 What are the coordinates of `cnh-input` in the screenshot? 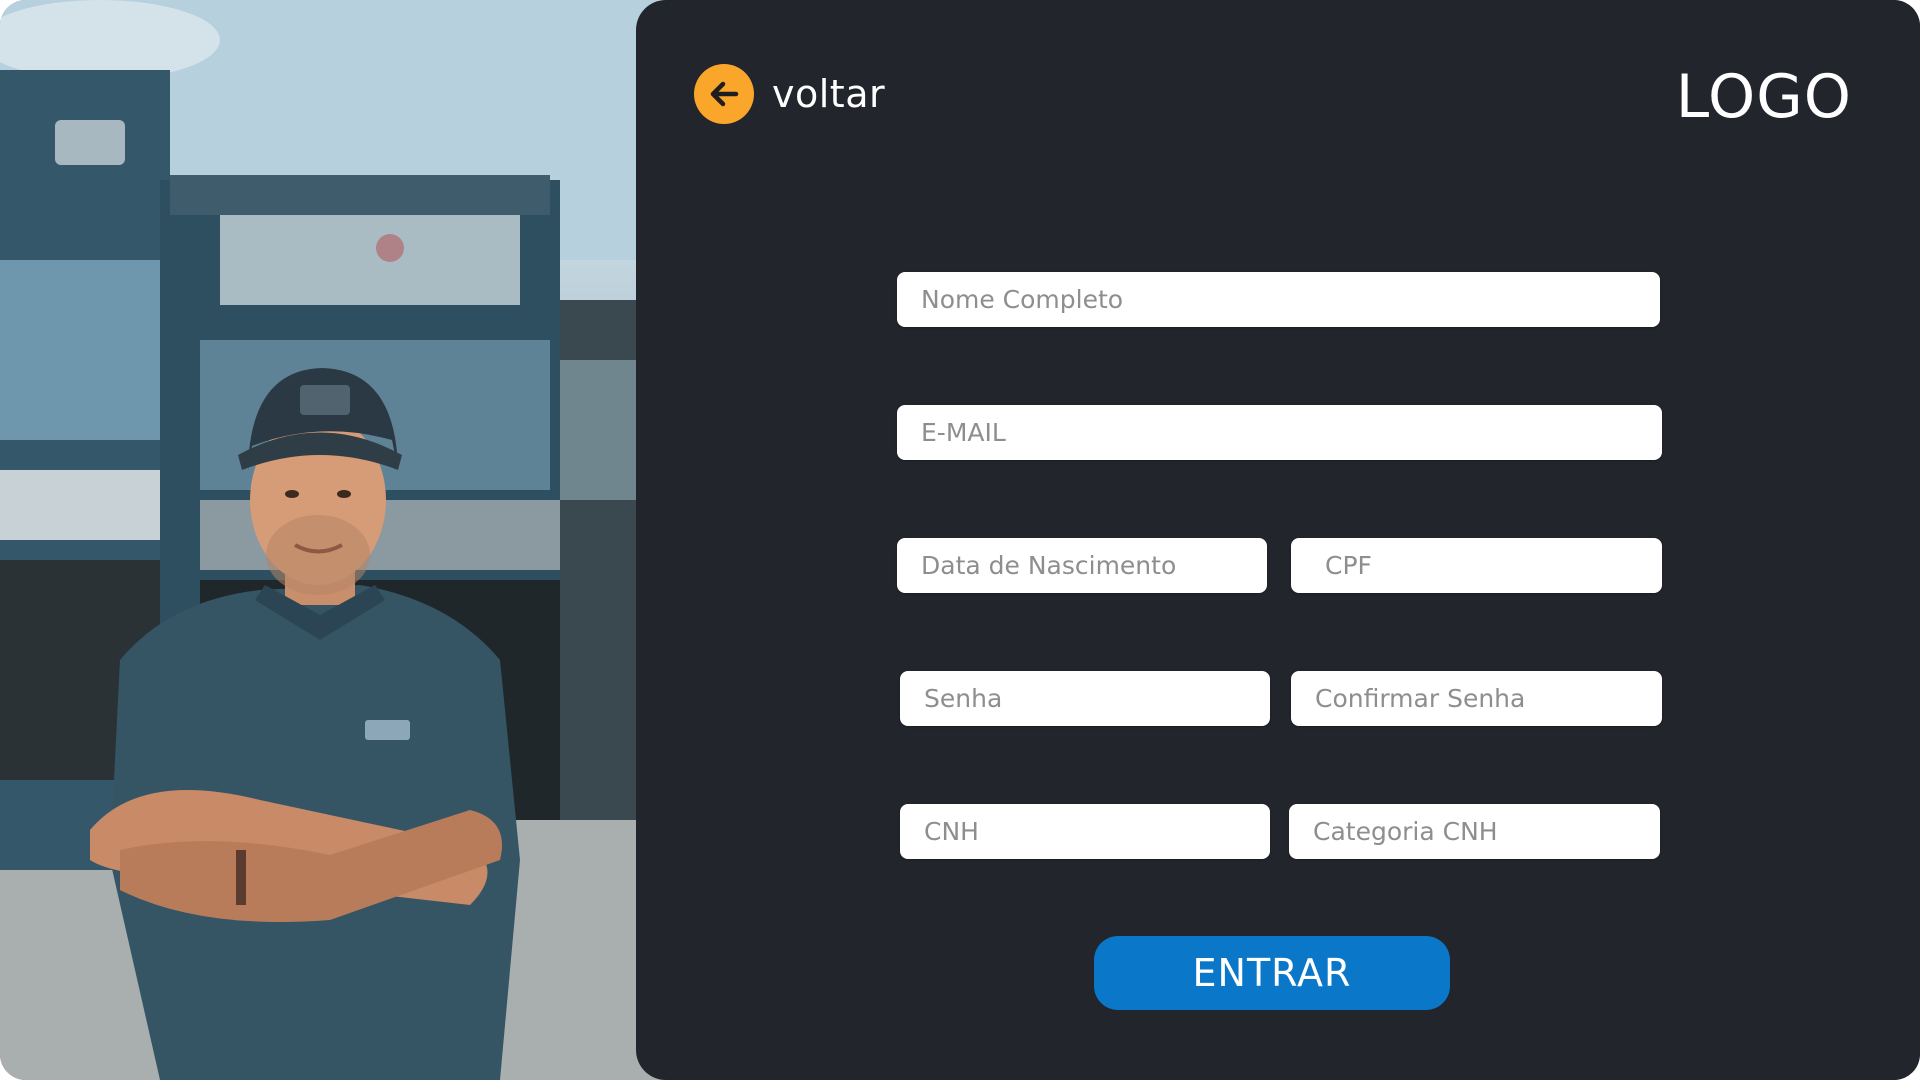 It's located at (1085, 831).